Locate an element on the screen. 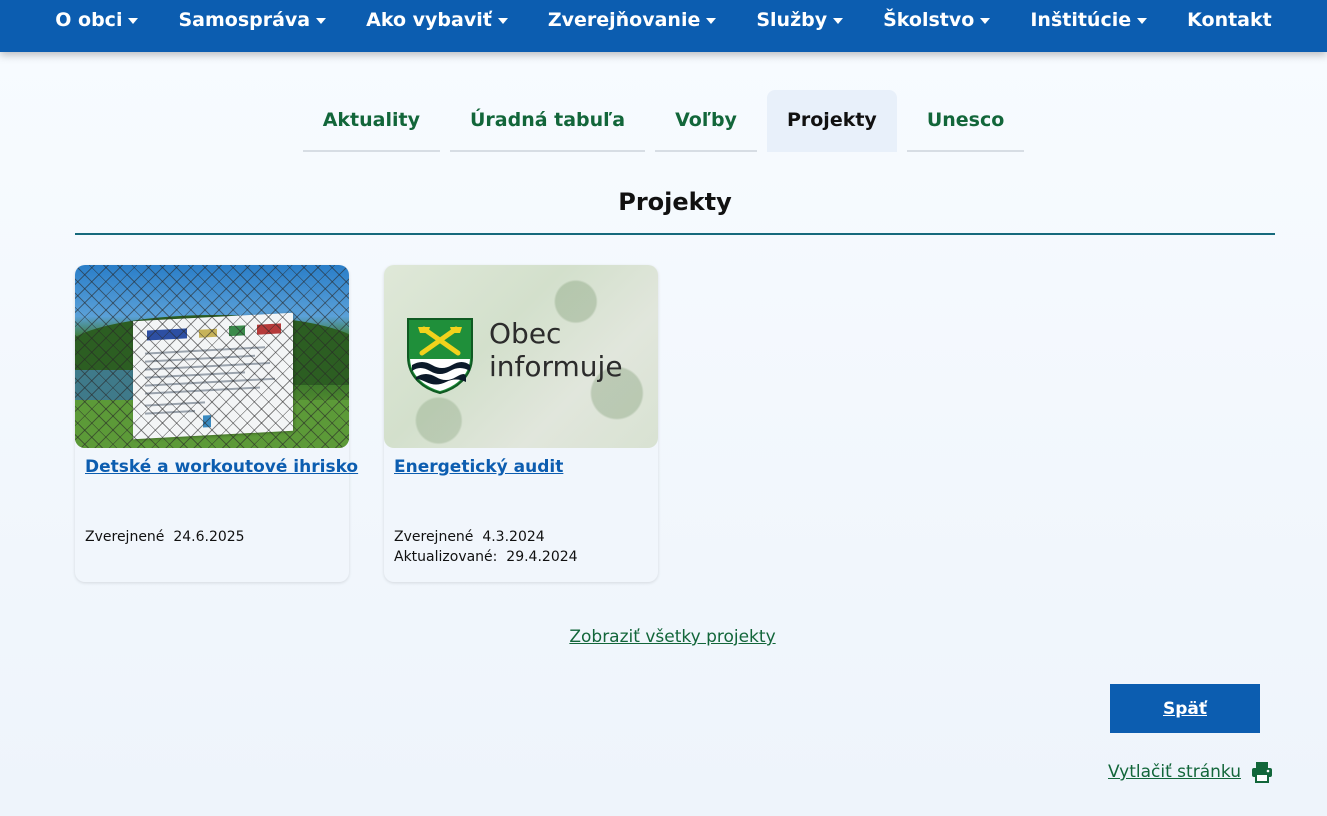 Image resolution: width=1327 pixels, height=816 pixels. published-date: 4.3.2024 is located at coordinates (513, 537).